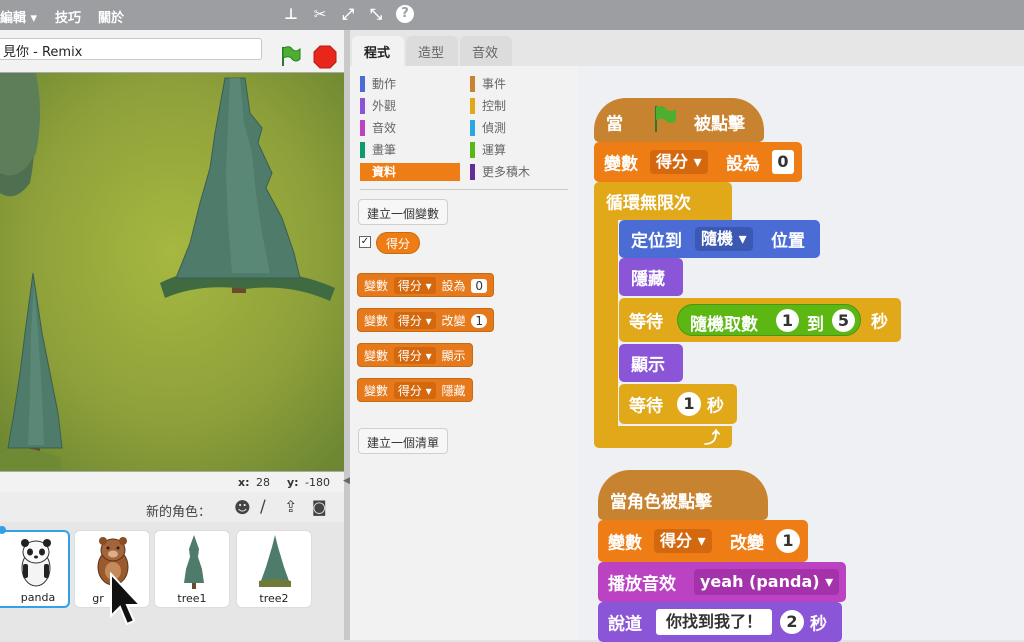 The width and height of the screenshot is (1024, 642). I want to click on when-flag-clicked-hat: 當 被點擊, so click(679, 120).